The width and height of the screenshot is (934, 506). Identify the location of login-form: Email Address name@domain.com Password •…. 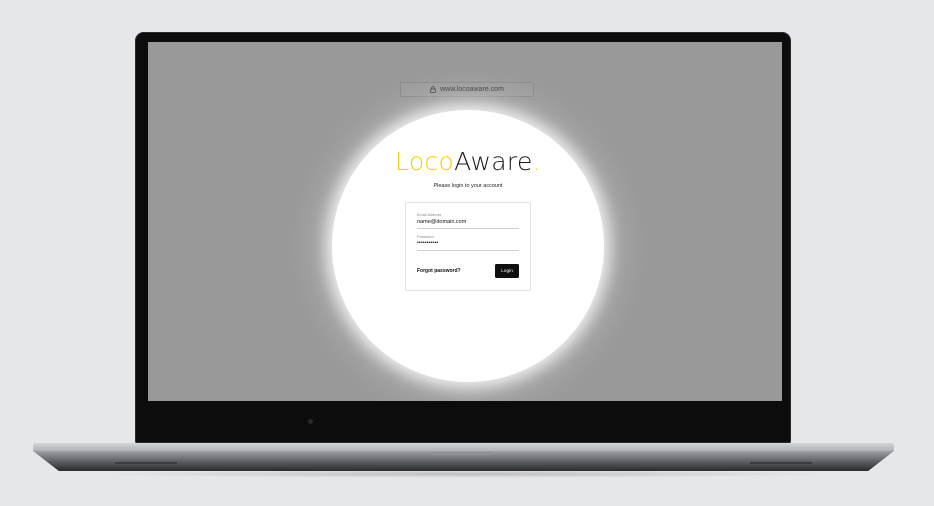
(468, 246).